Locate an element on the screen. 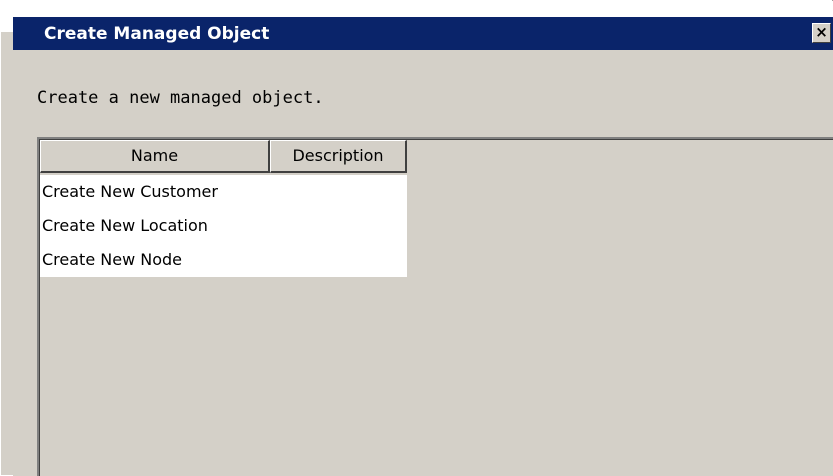 The image size is (833, 476). window-title: Create Managed Object is located at coordinates (157, 34).